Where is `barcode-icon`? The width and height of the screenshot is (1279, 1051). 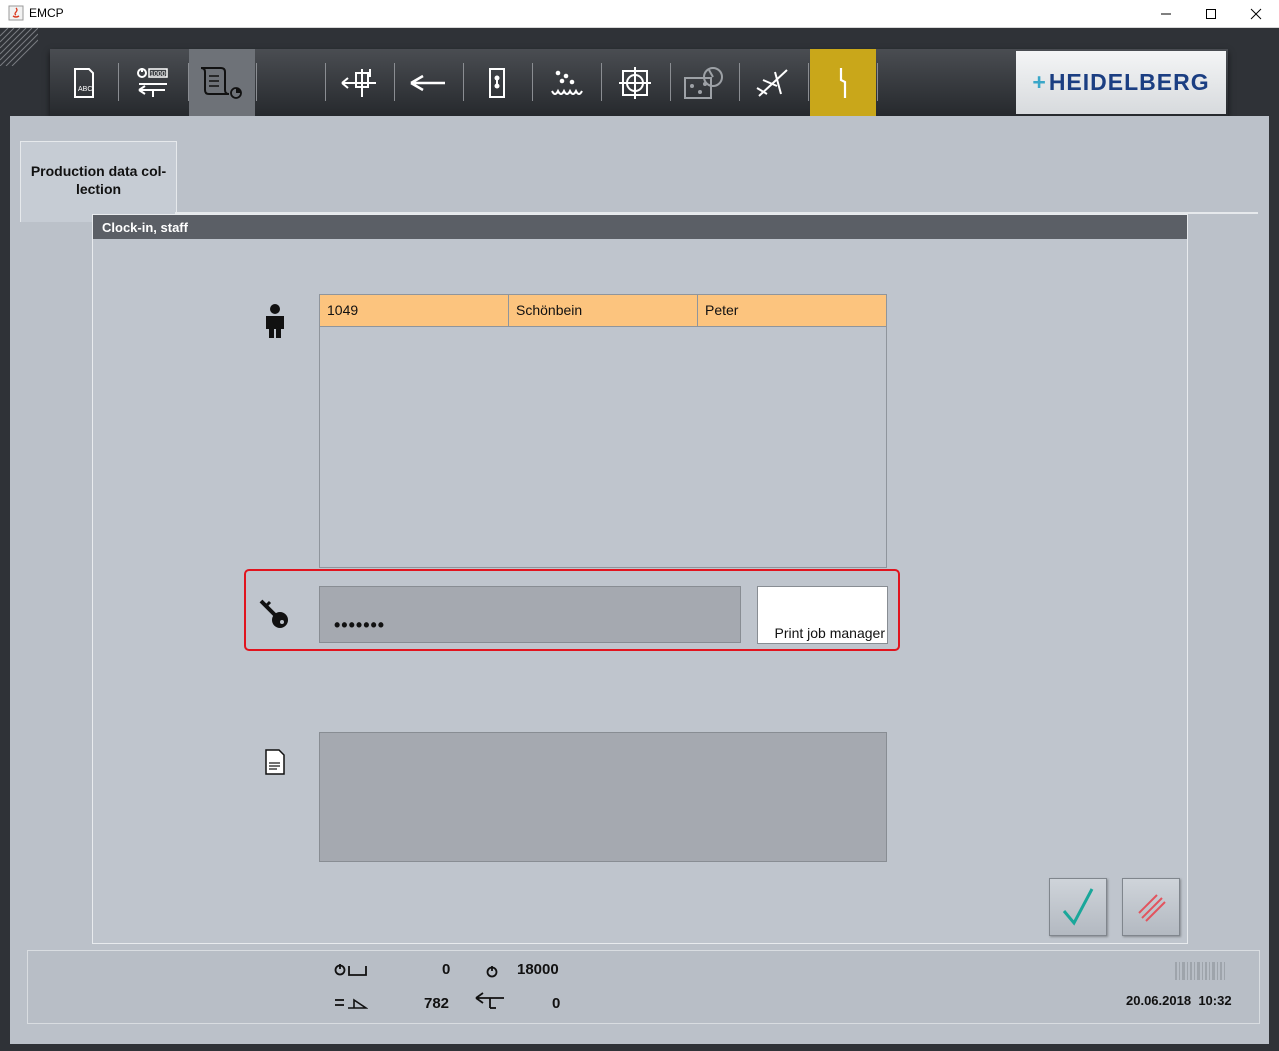 barcode-icon is located at coordinates (1200, 971).